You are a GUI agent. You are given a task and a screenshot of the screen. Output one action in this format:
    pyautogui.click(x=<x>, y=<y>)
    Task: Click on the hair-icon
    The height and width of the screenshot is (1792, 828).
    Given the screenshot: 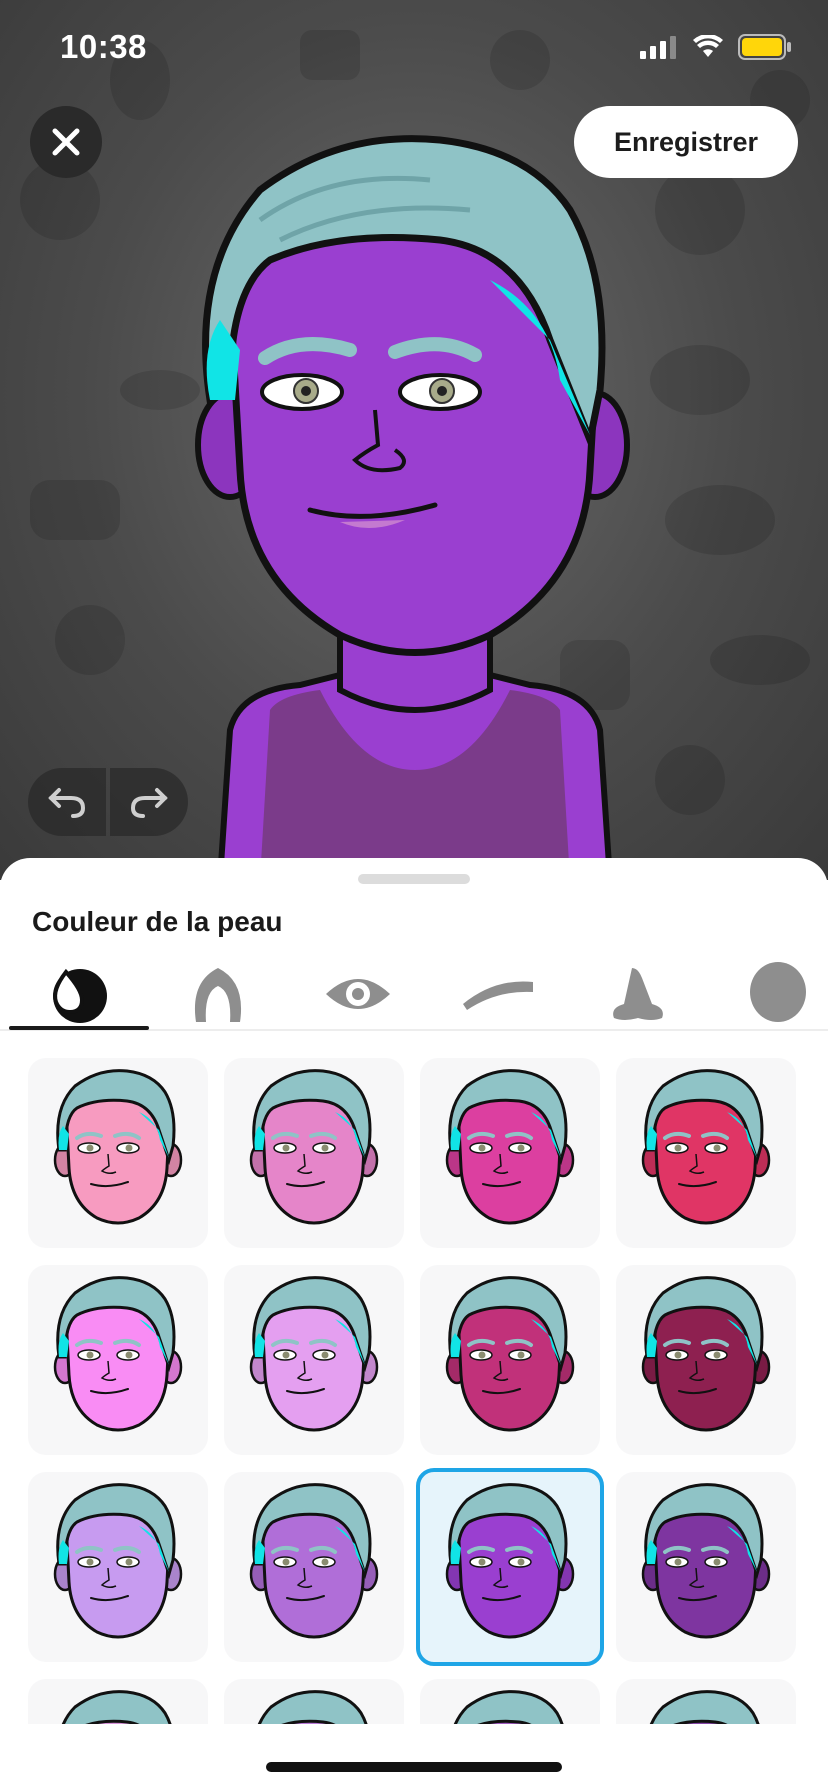 What is the action you would take?
    pyautogui.click(x=218, y=995)
    